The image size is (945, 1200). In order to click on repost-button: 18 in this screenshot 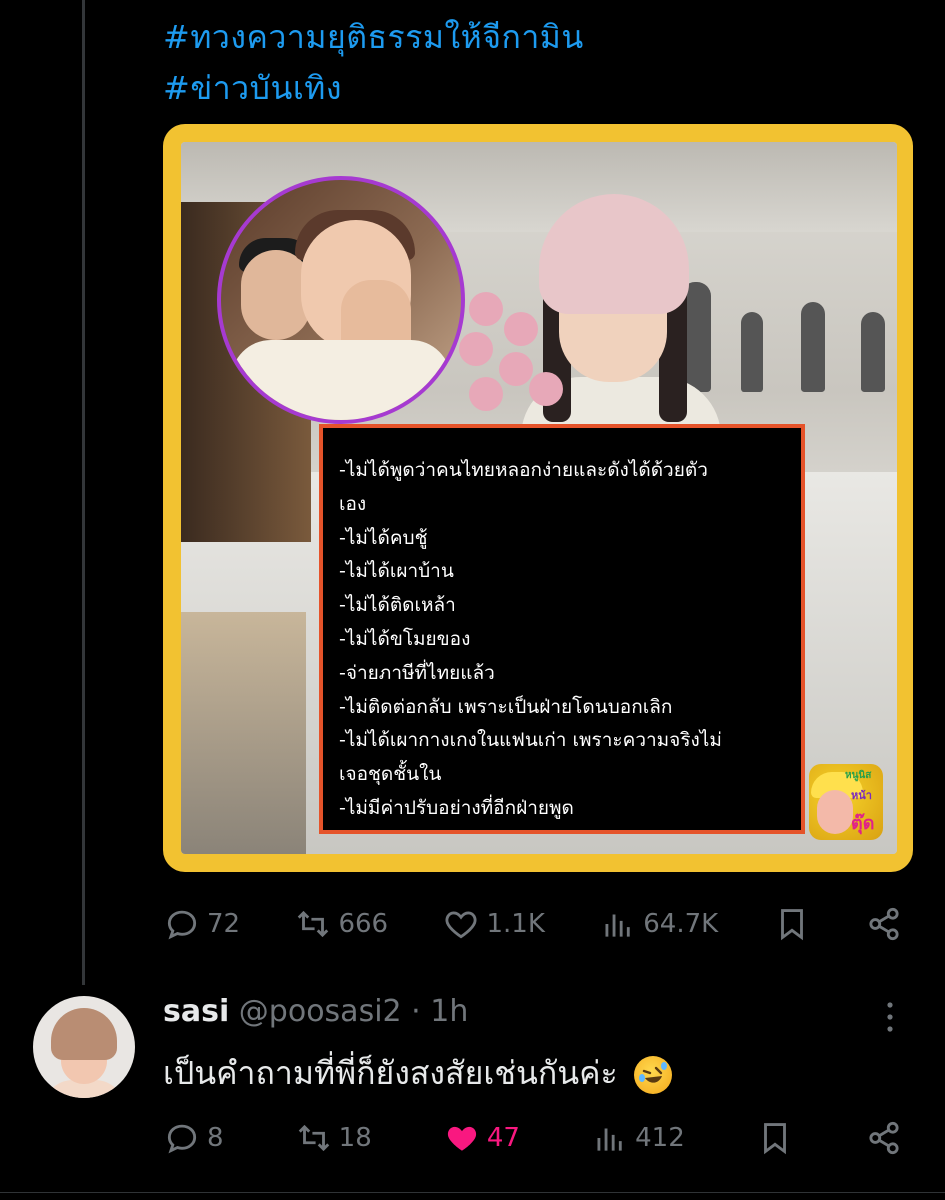, I will do `click(333, 1138)`.